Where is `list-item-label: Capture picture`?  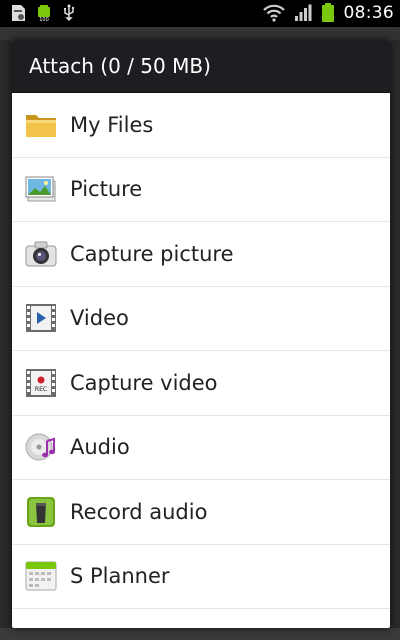 list-item-label: Capture picture is located at coordinates (152, 253).